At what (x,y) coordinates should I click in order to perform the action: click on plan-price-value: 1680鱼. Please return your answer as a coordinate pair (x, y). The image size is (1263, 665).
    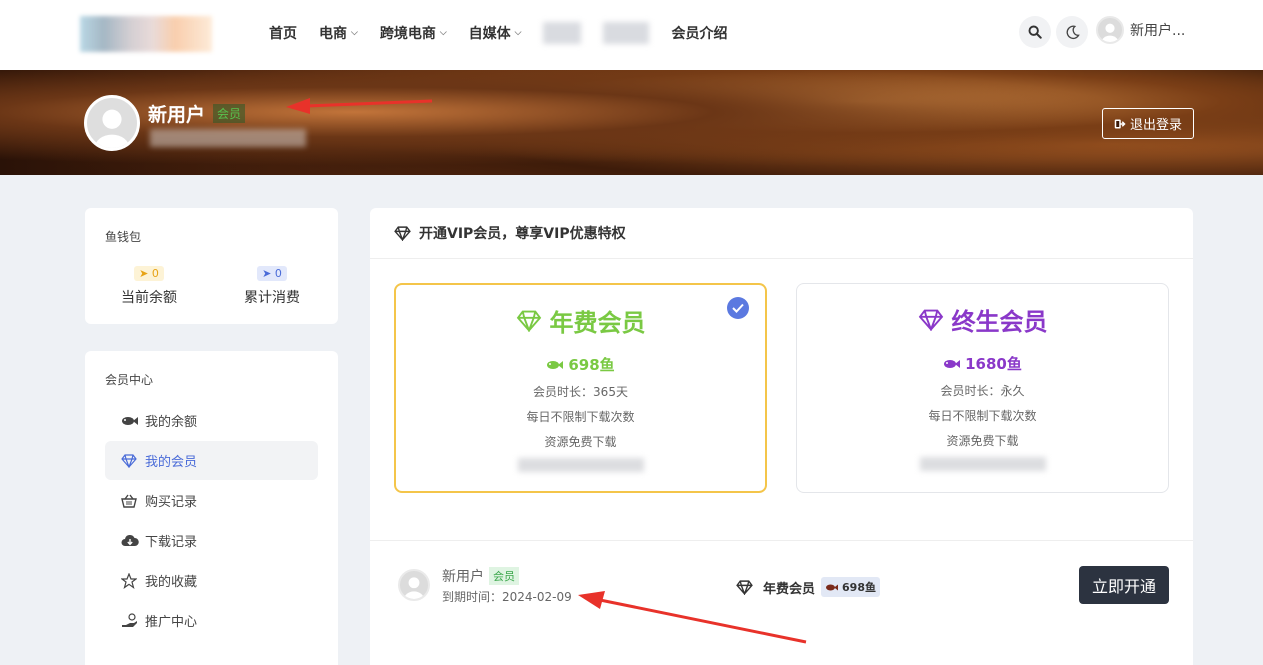
    Looking at the image, I should click on (993, 364).